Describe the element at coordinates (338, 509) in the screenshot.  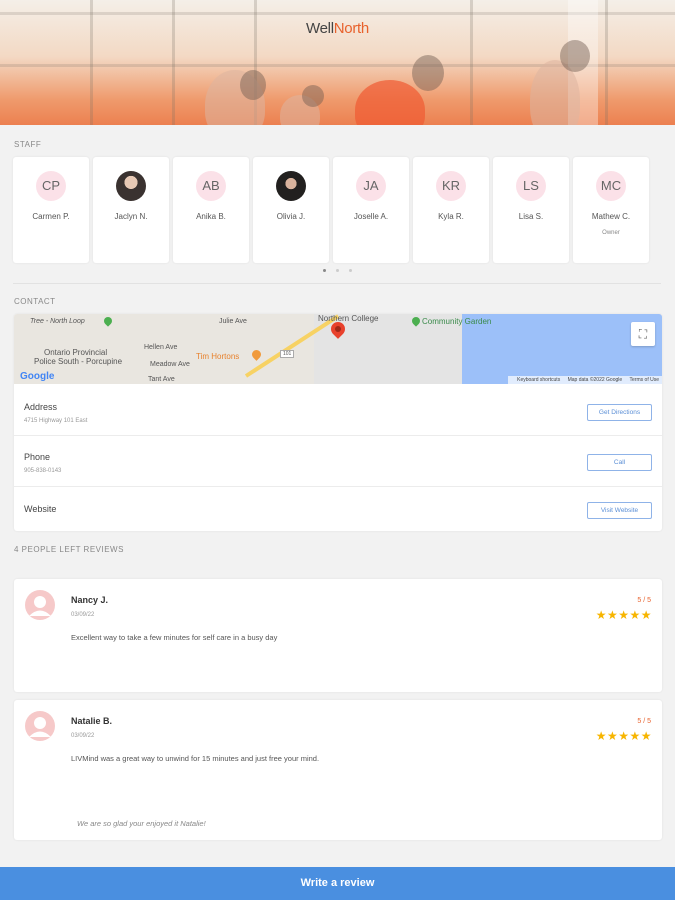
I see `website-row: Website Visit Website` at that location.